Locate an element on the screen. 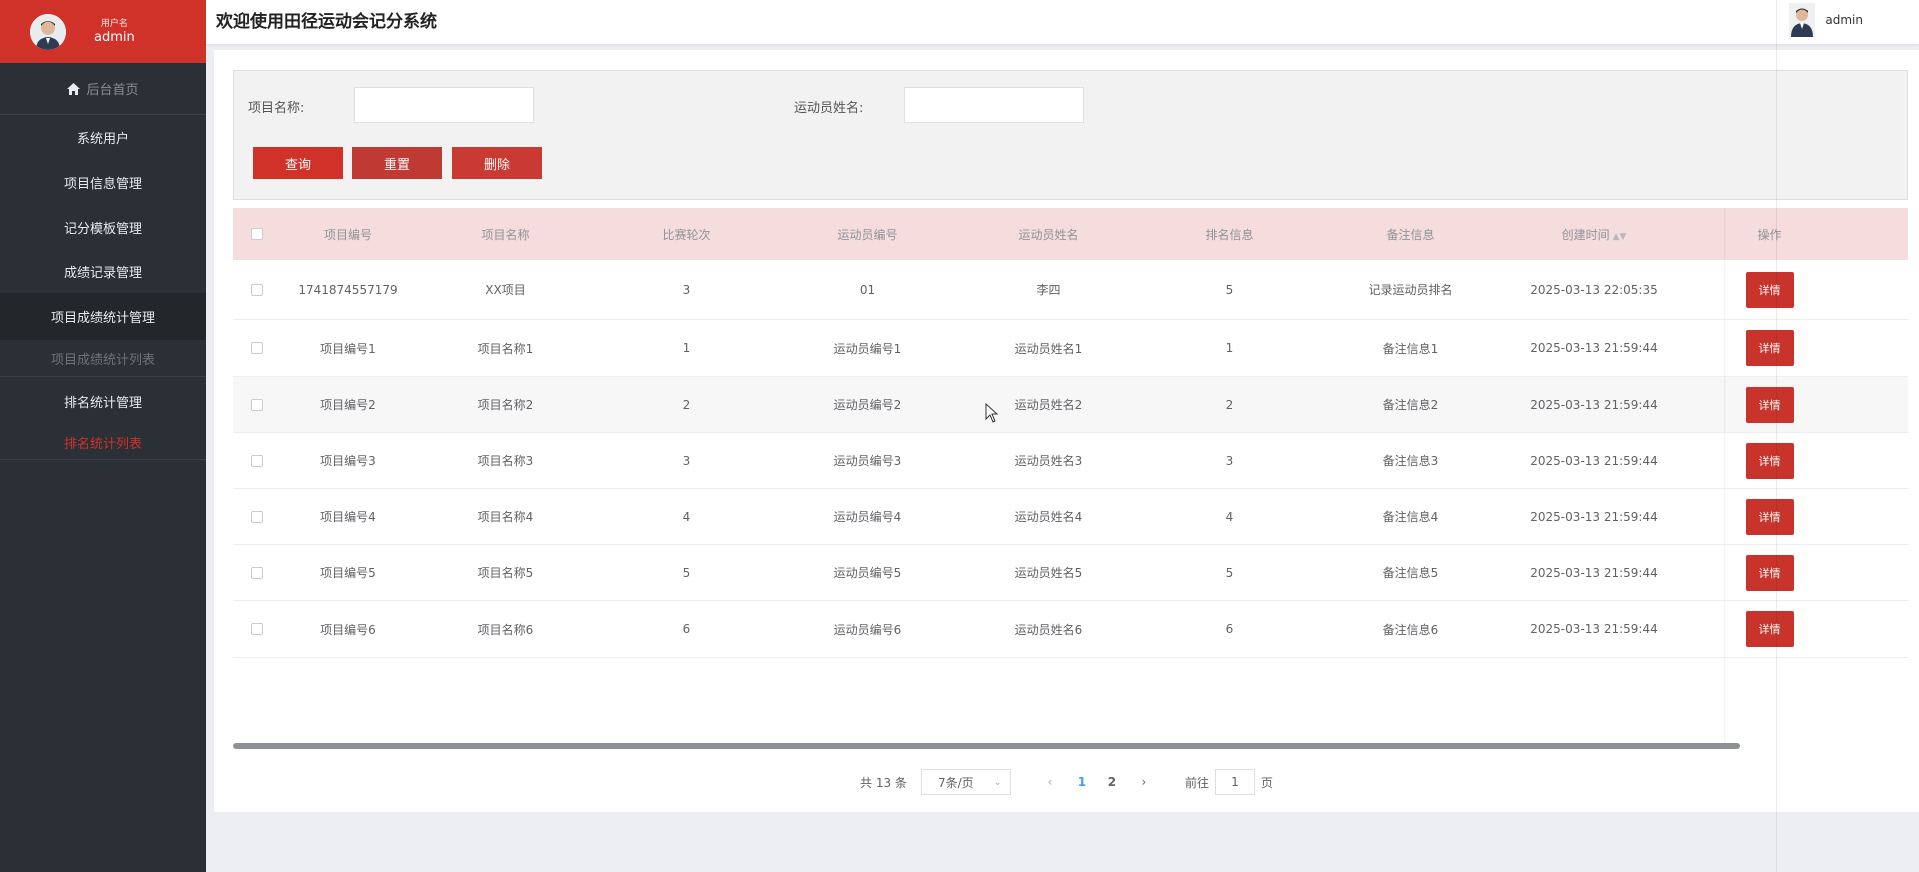 This screenshot has width=1919, height=872. sidebar-item-home: 后台首页 is located at coordinates (103, 89).